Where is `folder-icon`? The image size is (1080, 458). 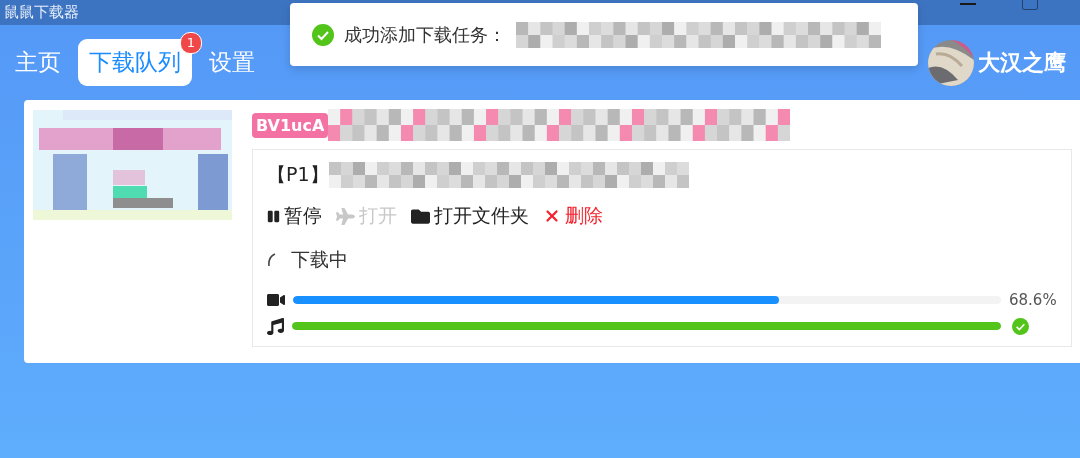
folder-icon is located at coordinates (420, 216).